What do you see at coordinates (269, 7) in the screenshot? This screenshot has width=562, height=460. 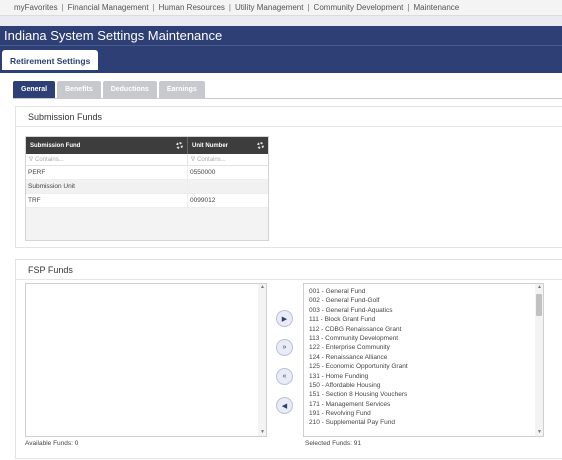 I see `nav-utility-management: Utility Management` at bounding box center [269, 7].